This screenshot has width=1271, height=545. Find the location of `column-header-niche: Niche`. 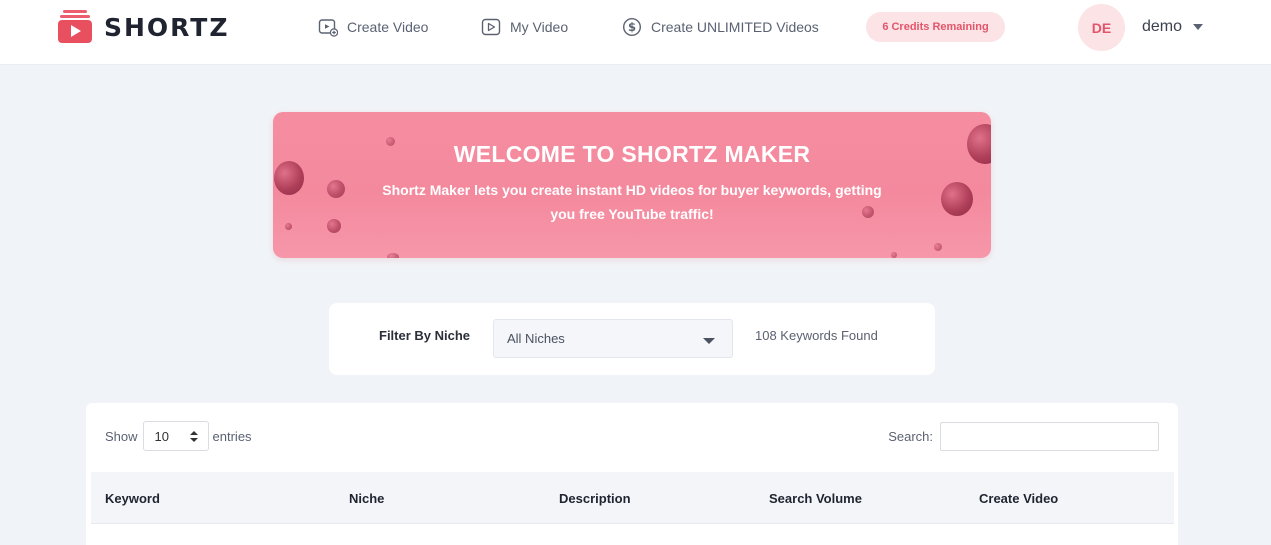

column-header-niche: Niche is located at coordinates (366, 498).